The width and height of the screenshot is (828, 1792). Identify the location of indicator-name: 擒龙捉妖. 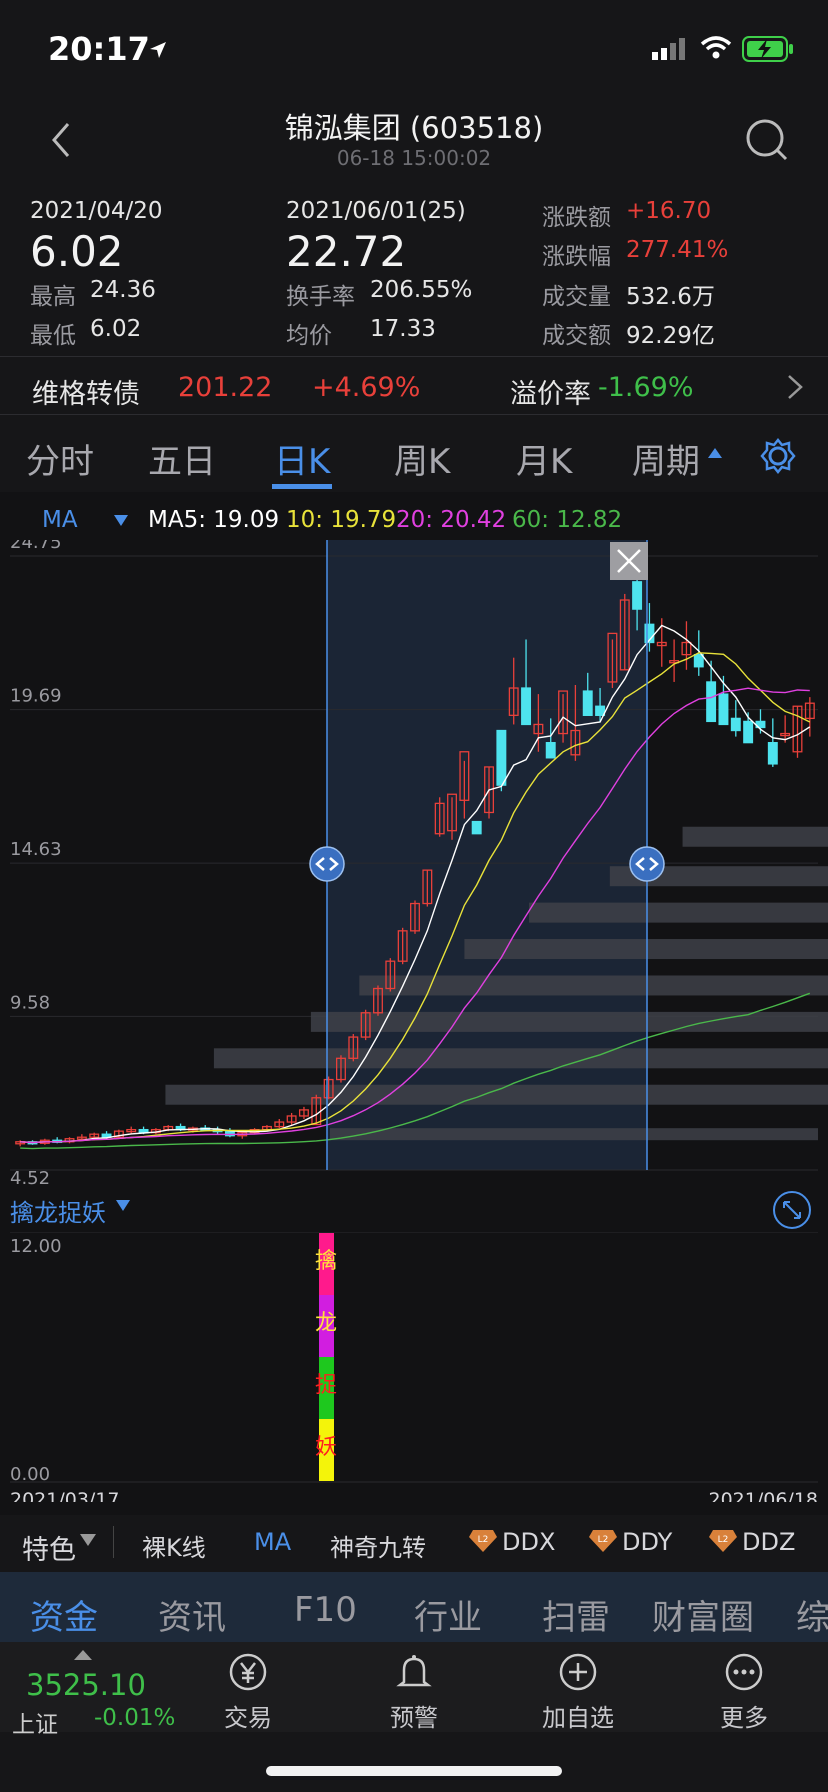
(58, 1210).